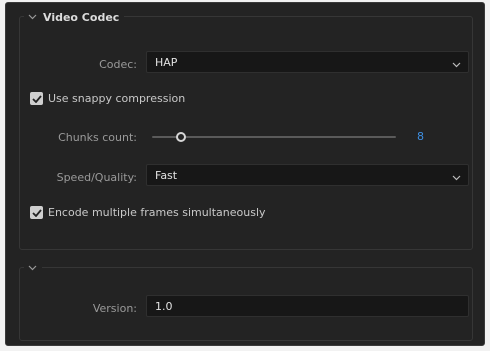  I want to click on snappy-compression-label: Use snappy compression, so click(117, 98).